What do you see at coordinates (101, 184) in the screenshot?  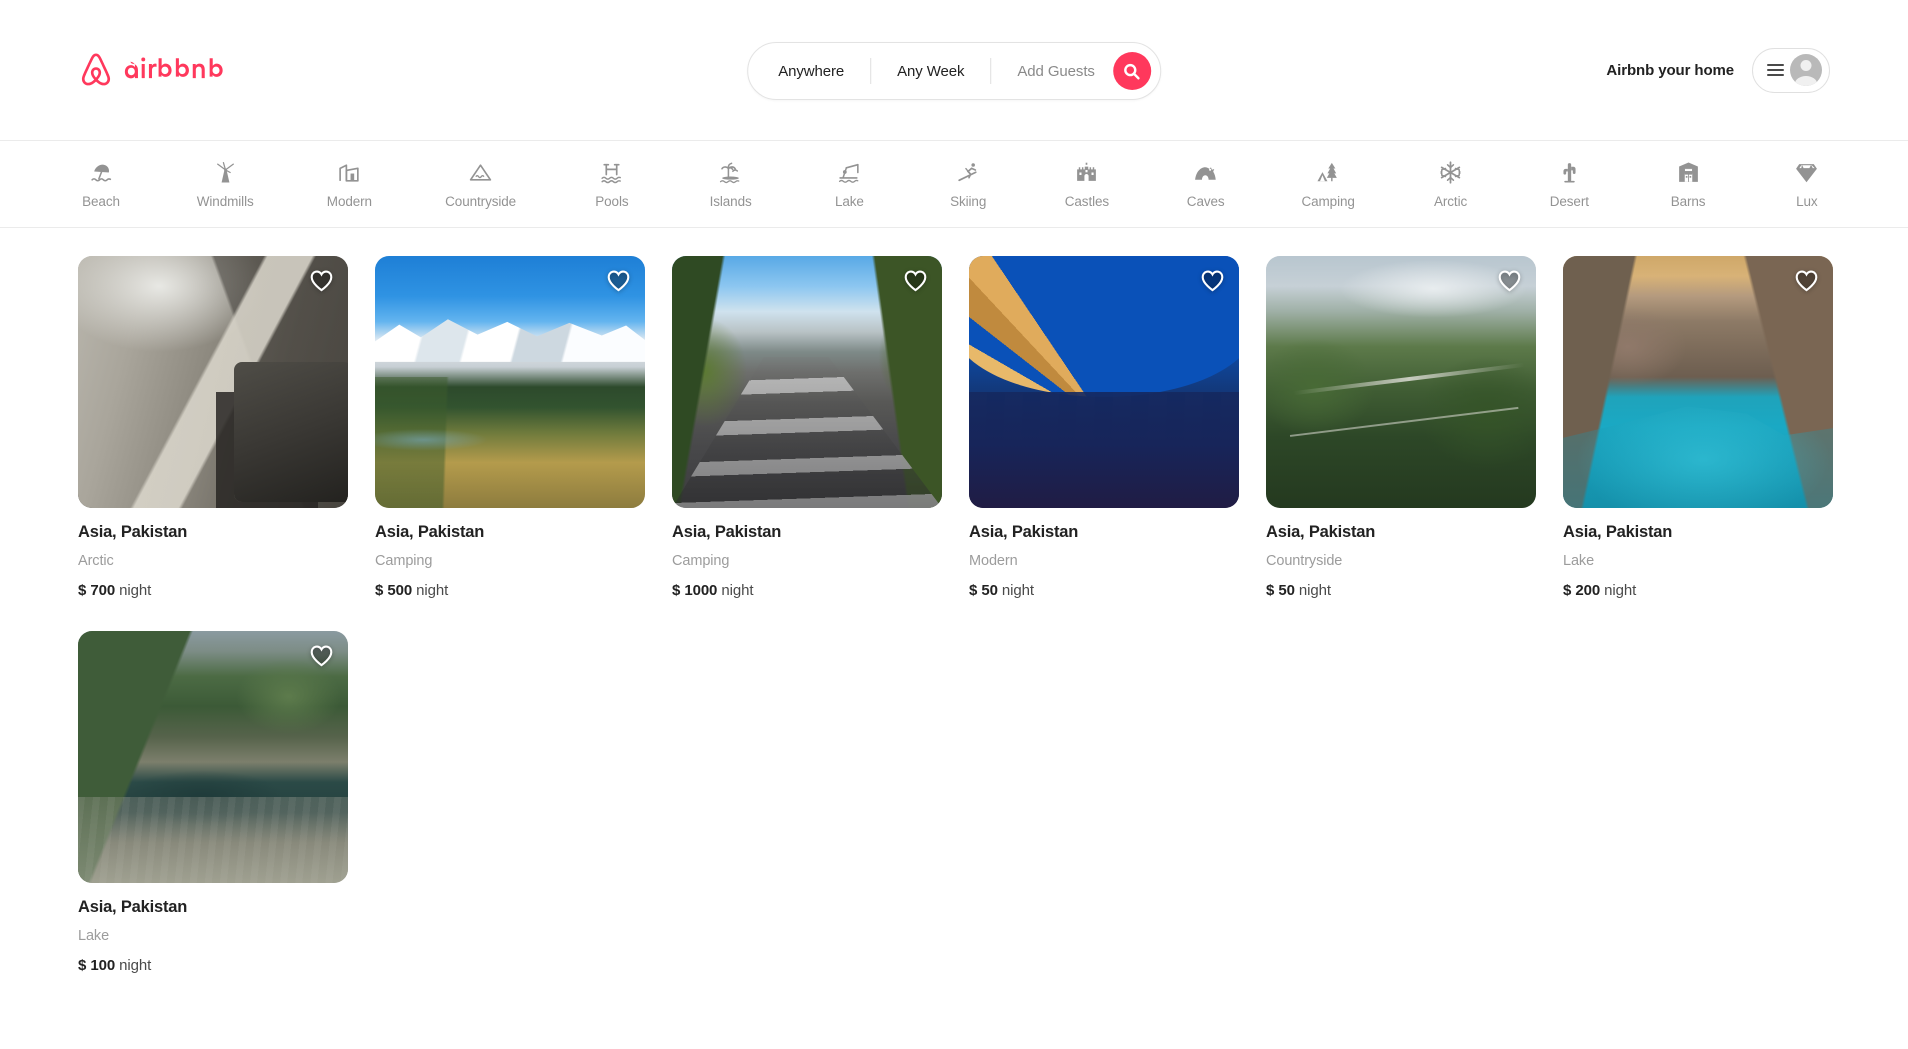 I see `category-beach: Beach` at bounding box center [101, 184].